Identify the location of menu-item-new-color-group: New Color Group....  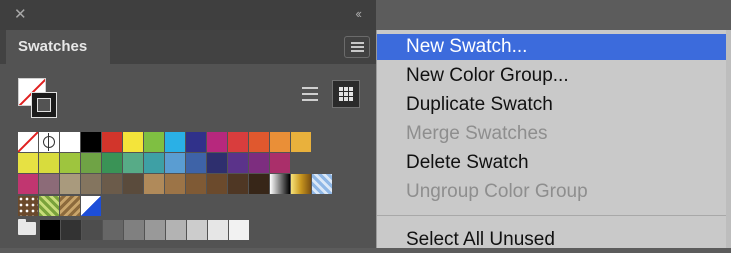
(551, 76).